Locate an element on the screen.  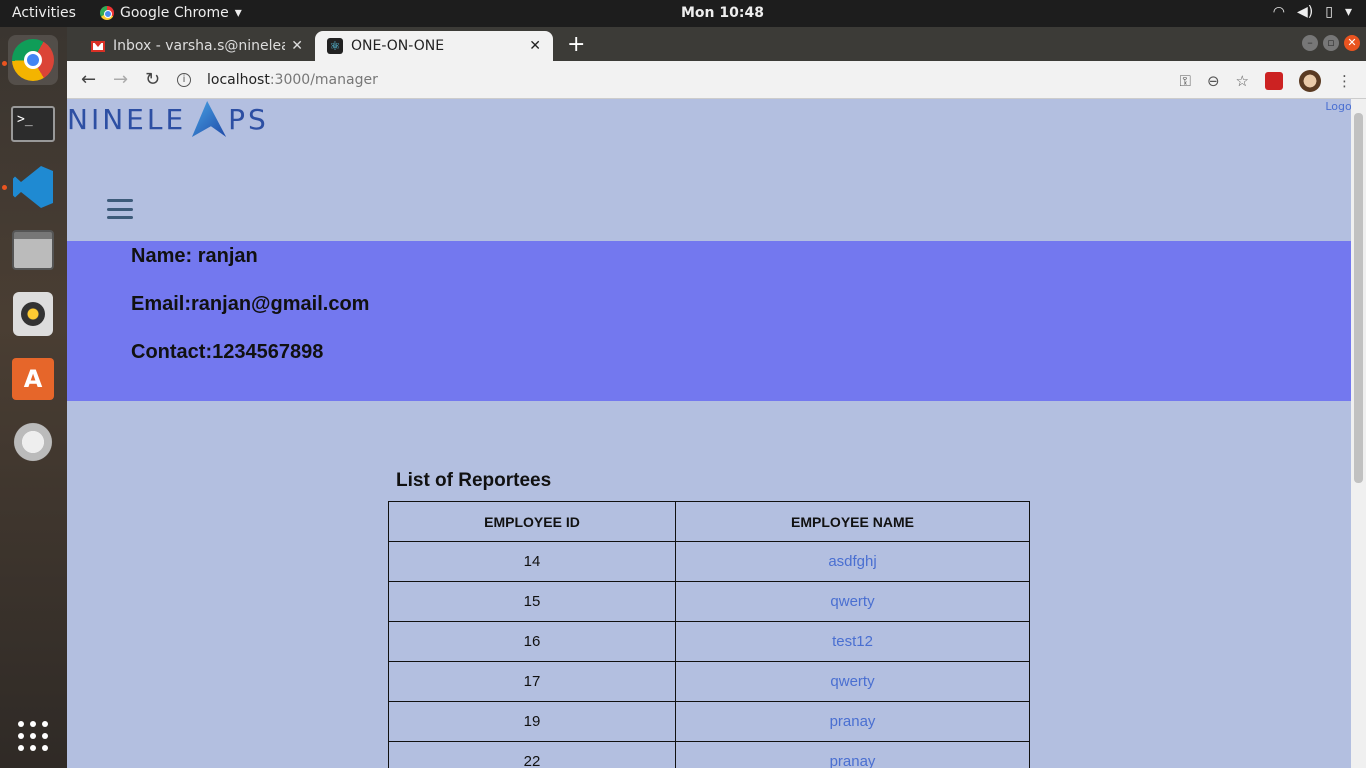
dock-files is located at coordinates (33, 250).